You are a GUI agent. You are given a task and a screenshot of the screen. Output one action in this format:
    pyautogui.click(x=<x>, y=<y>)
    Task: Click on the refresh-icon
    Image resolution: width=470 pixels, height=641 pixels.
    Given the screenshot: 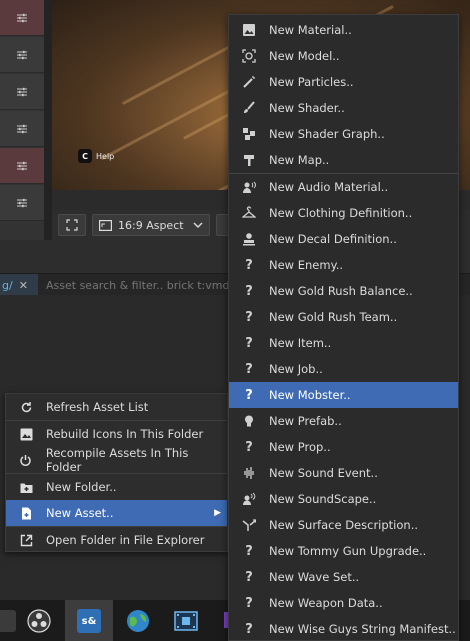 What is the action you would take?
    pyautogui.click(x=26, y=406)
    